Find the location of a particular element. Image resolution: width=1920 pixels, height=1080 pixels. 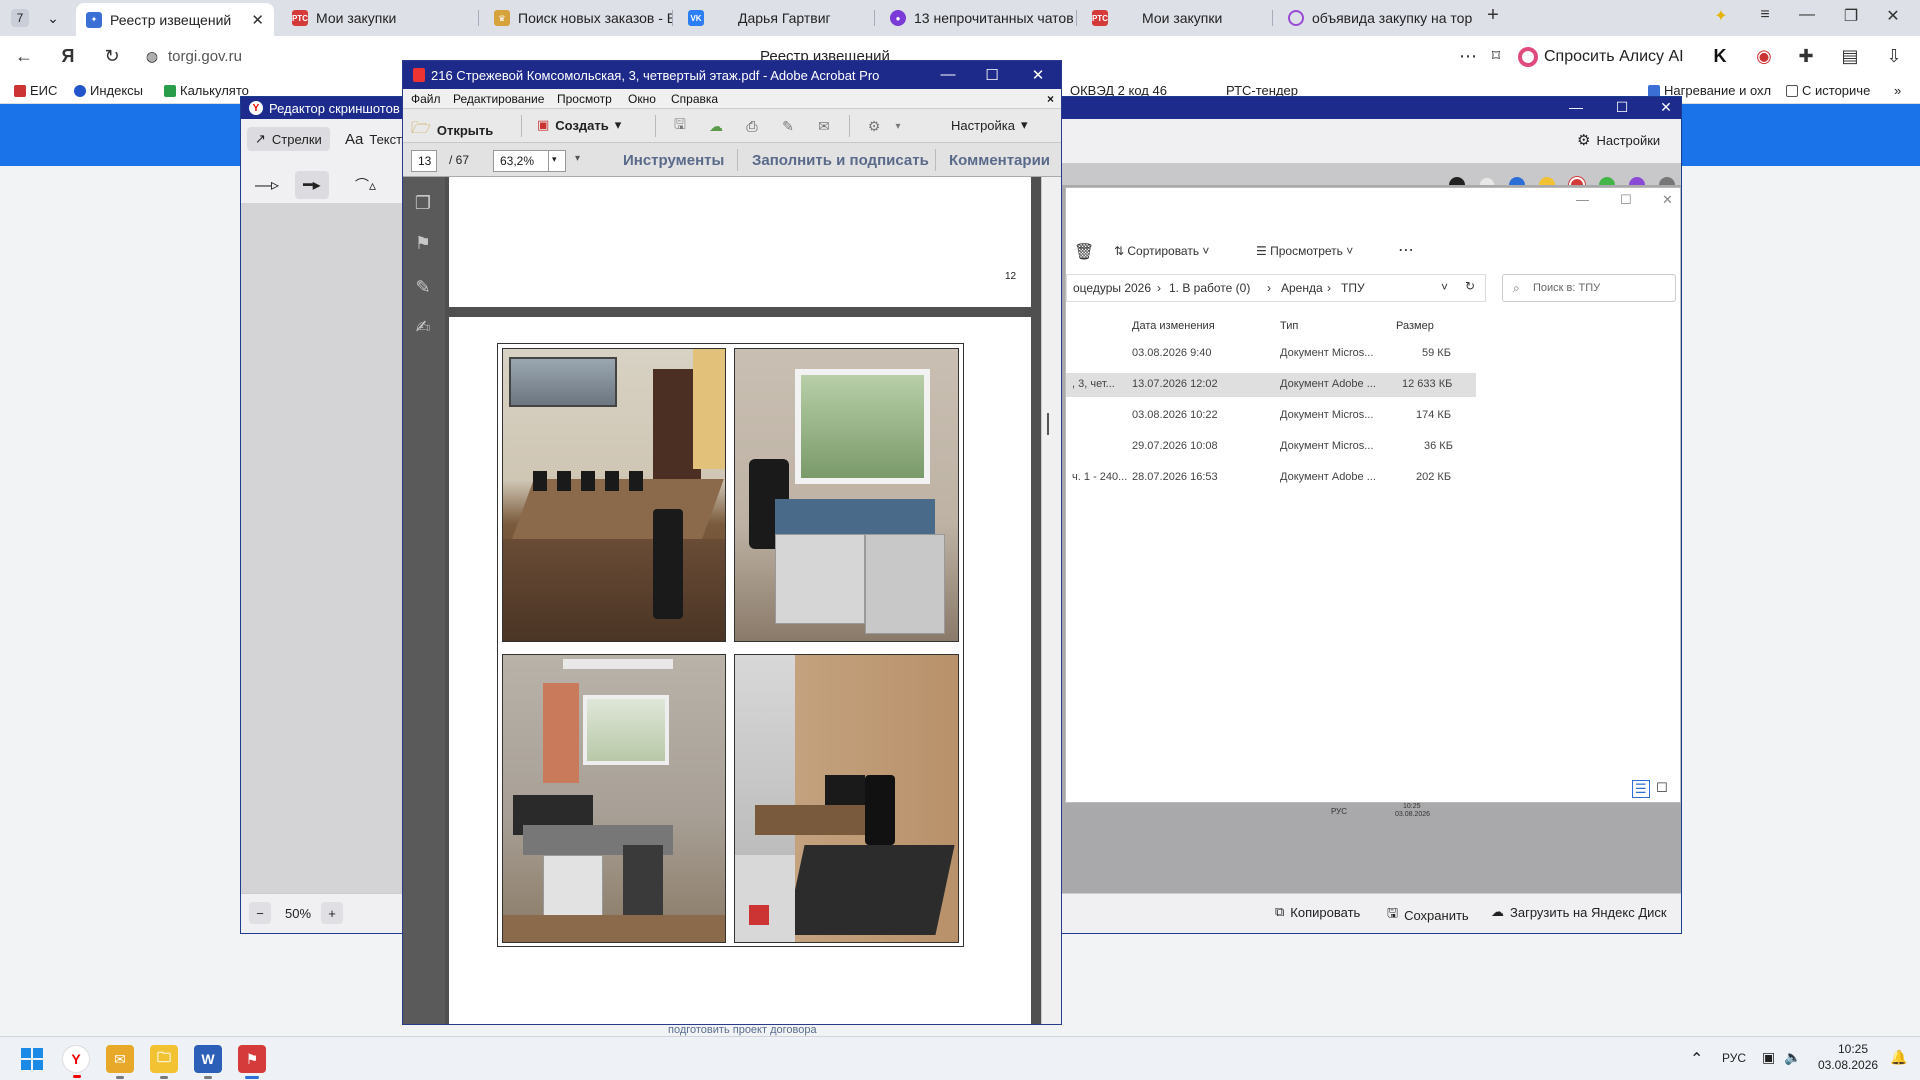

upload-yandex-disk-button: ☁ Загрузить на Яндекс Диск is located at coordinates (1579, 912).